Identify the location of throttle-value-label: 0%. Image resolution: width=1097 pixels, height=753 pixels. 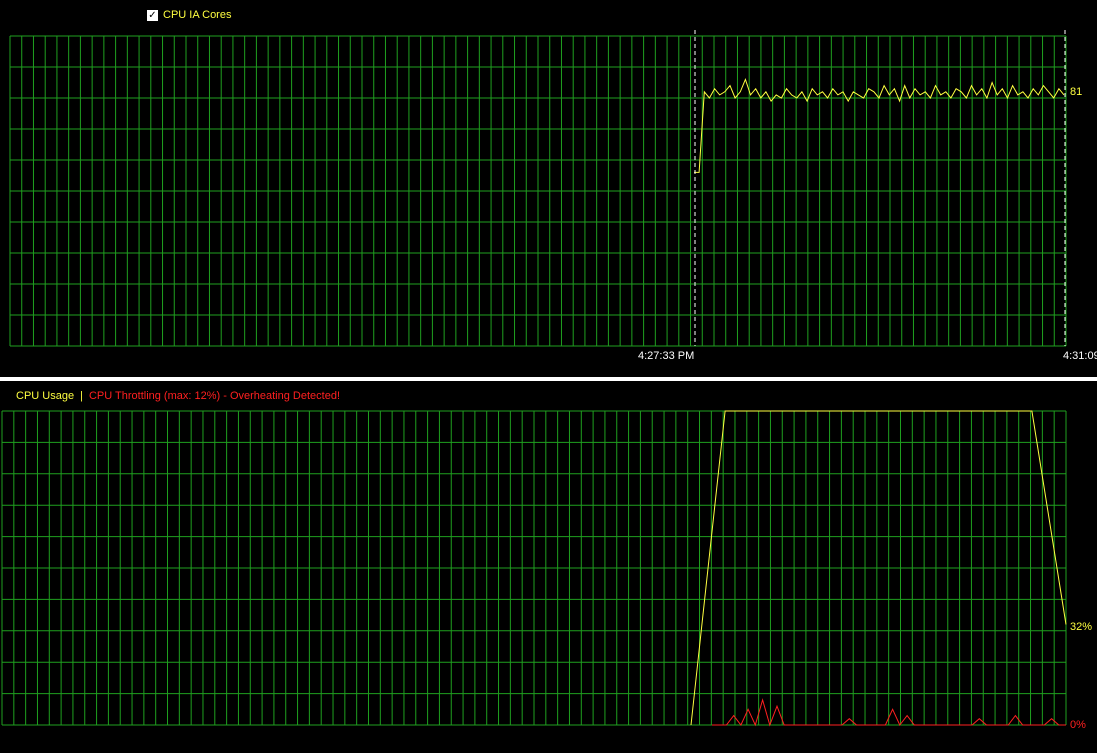
(1078, 725).